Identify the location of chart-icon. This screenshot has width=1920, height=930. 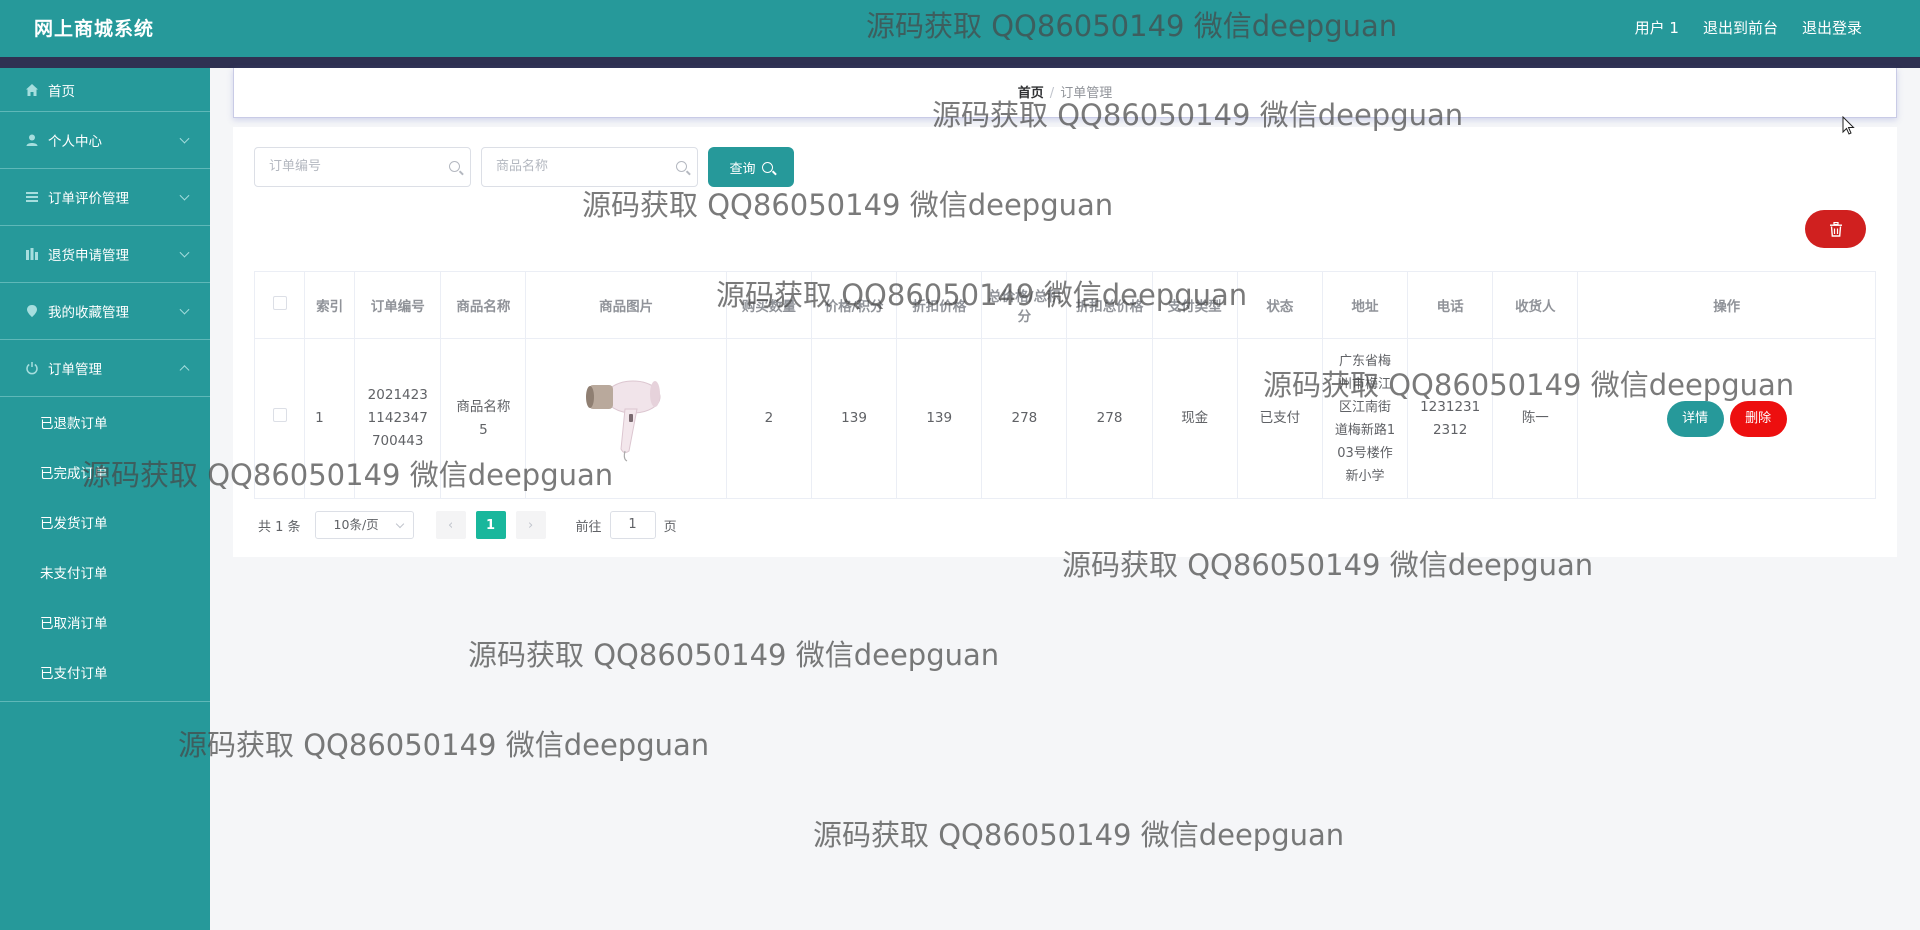
(32, 254).